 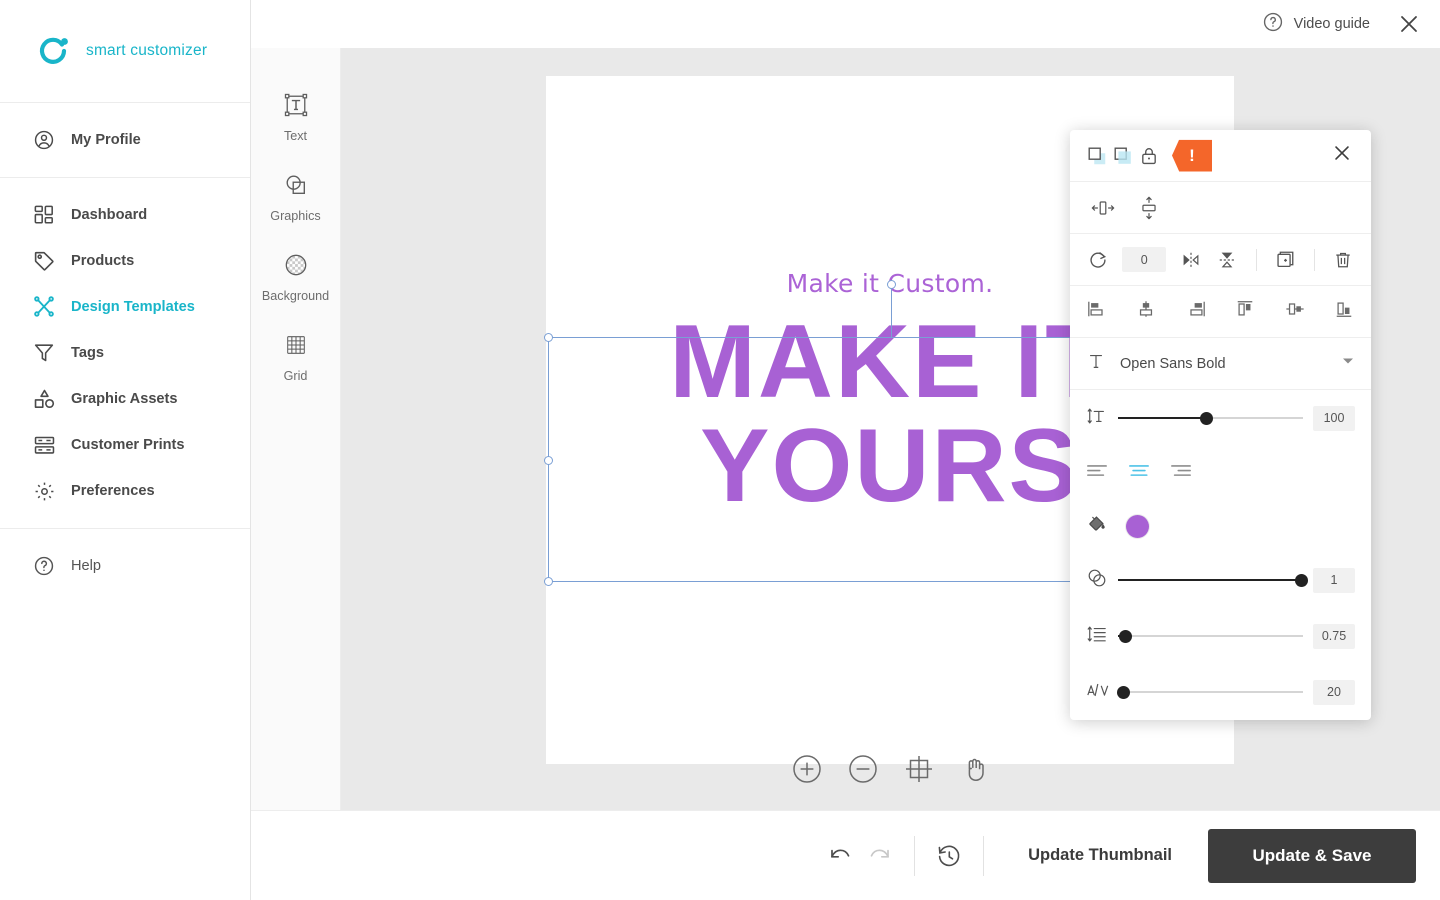 I want to click on opacity-slider, so click(x=1213, y=580).